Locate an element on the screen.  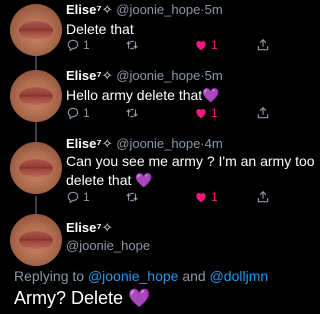
replying-to: Replying to @joonie_hope and @dolljmn is located at coordinates (141, 276).